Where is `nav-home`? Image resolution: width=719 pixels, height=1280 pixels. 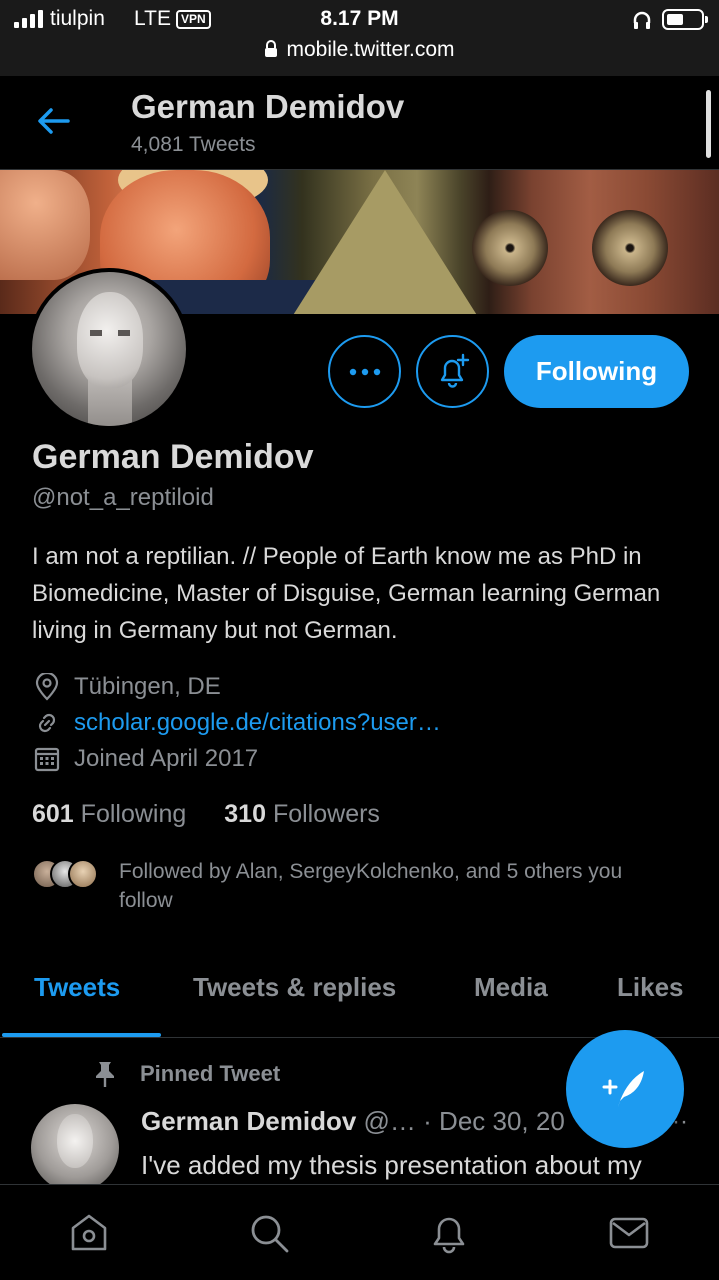
nav-home is located at coordinates (89, 1233).